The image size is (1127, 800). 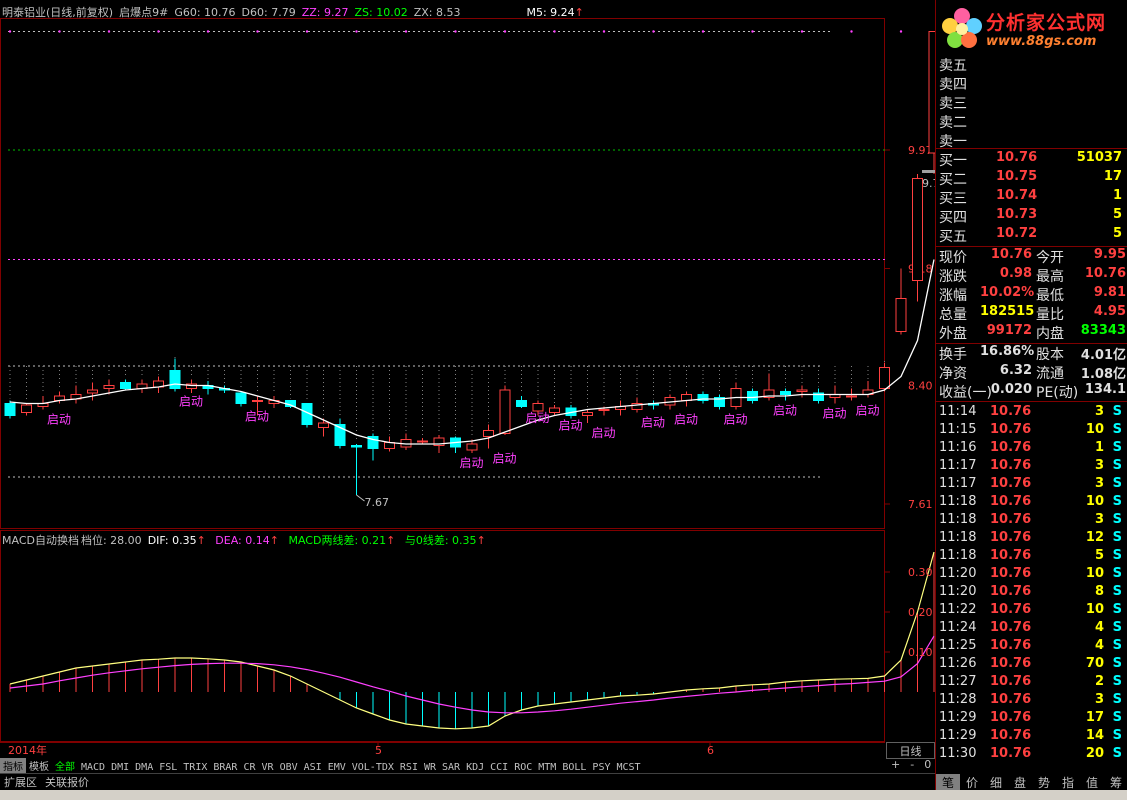 What do you see at coordinates (1109, 254) in the screenshot?
I see `quote-value: 9.95` at bounding box center [1109, 254].